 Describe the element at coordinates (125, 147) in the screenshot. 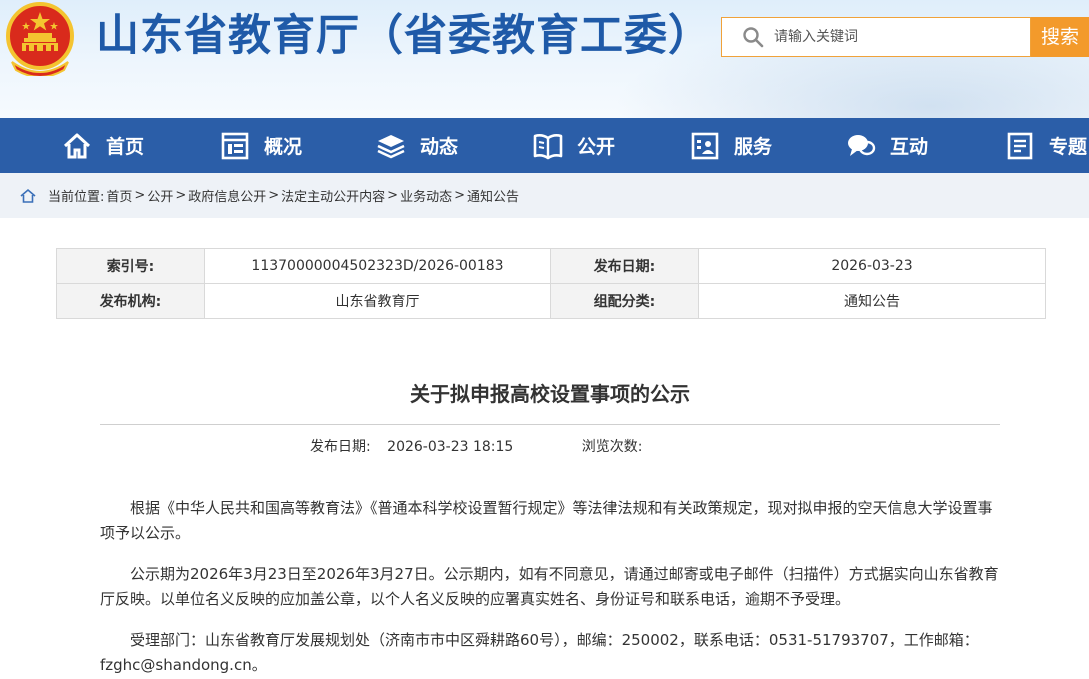

I see `nav-item-label: 首页` at that location.